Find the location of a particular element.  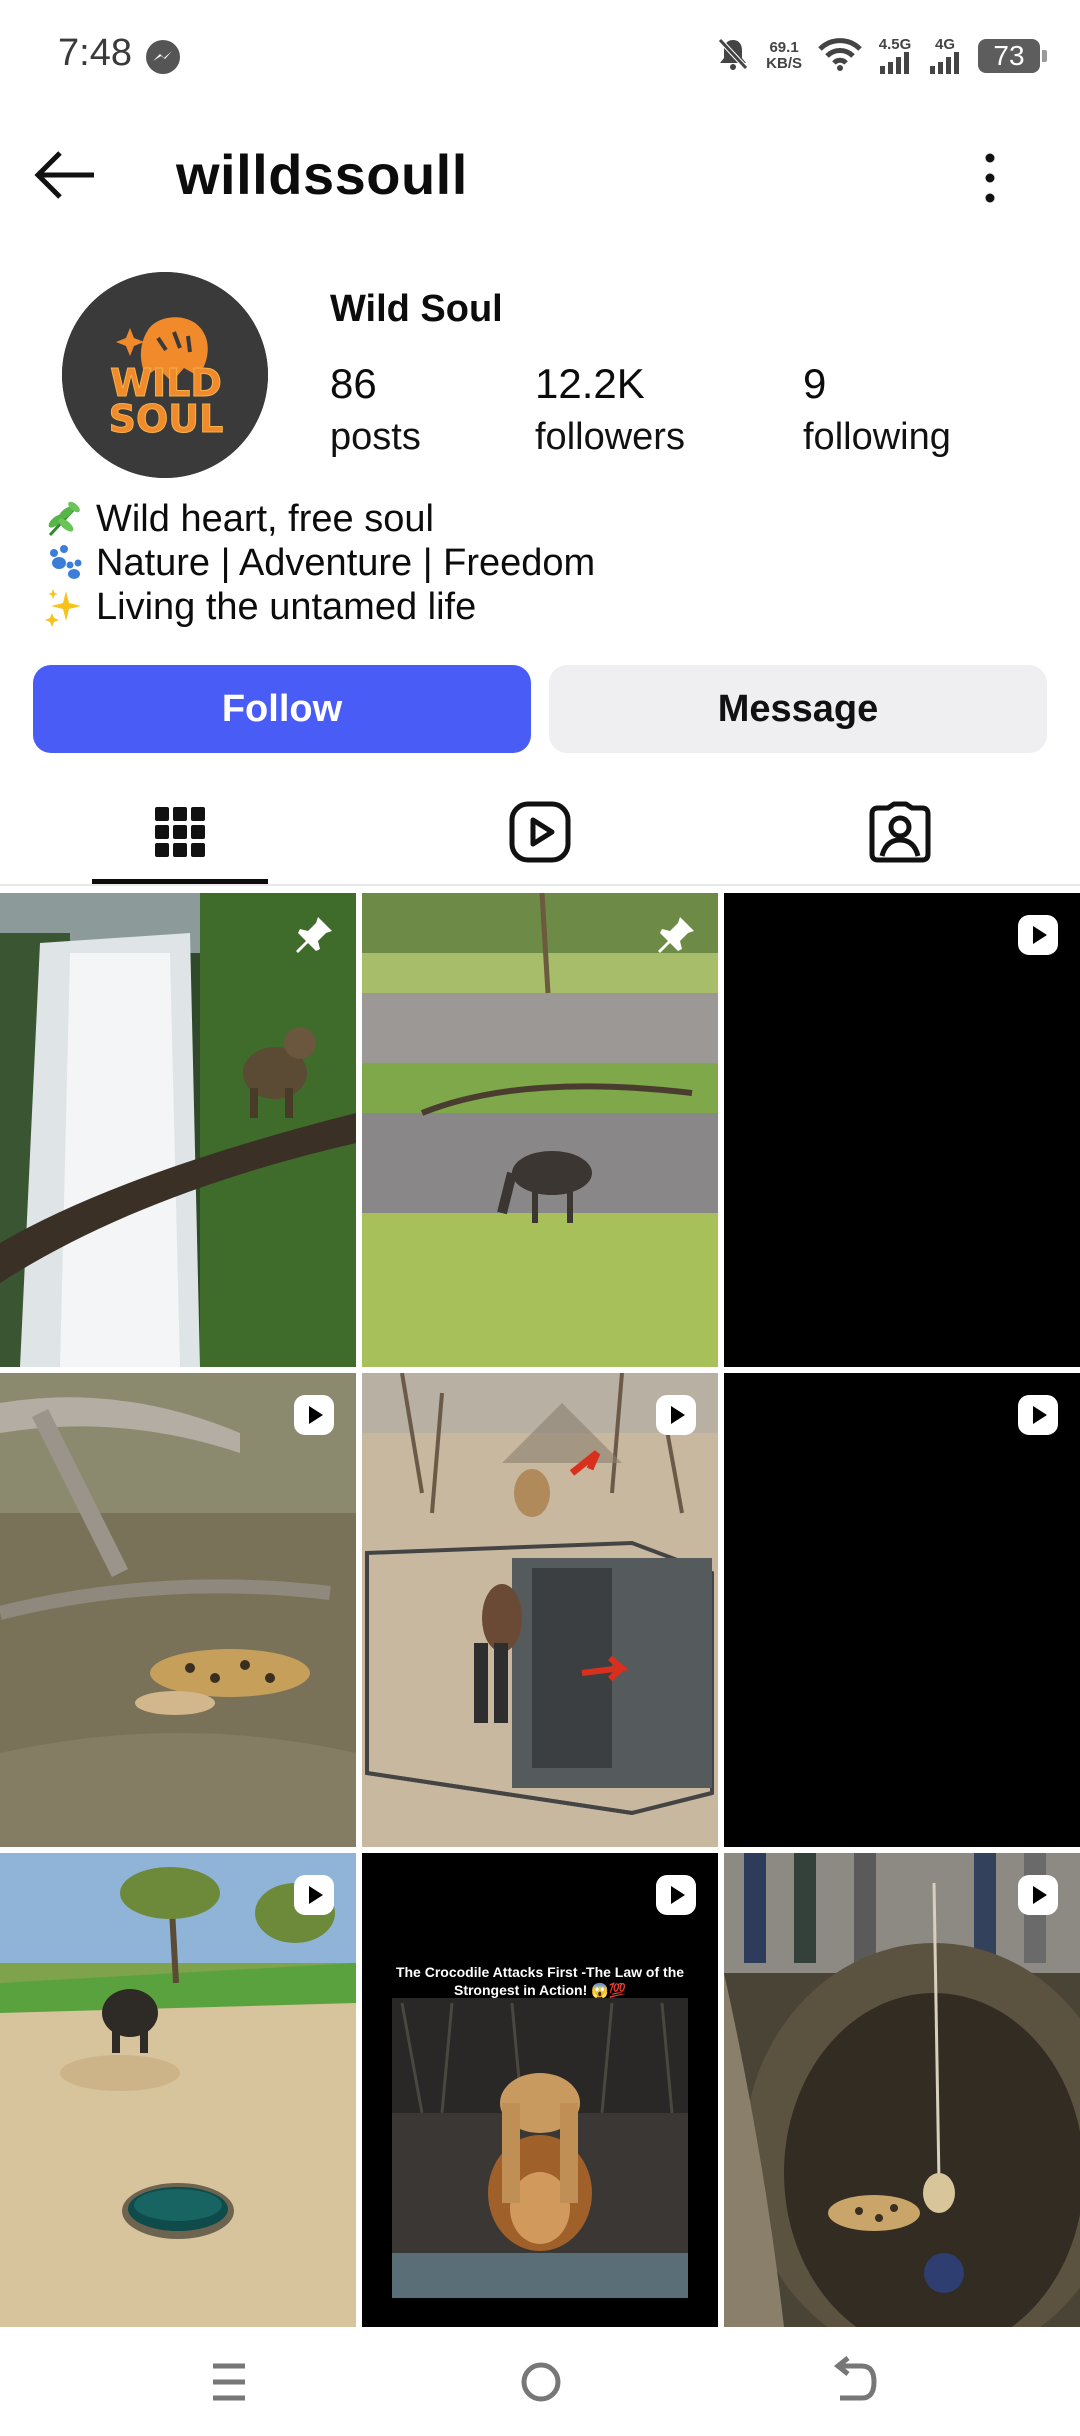

bio-text: Wild heart, free soul is located at coordinates (265, 519).